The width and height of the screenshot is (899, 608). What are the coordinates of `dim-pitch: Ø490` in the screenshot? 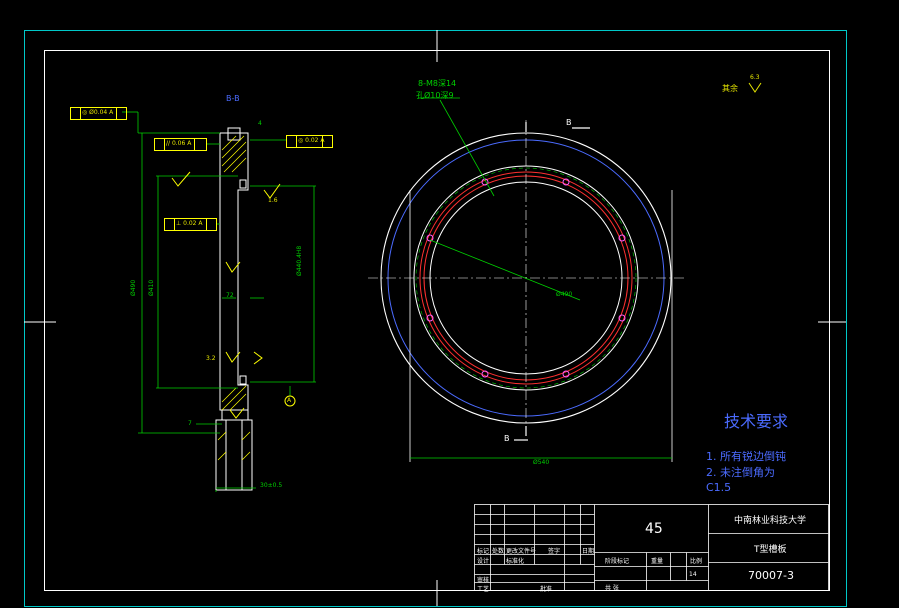 It's located at (564, 294).